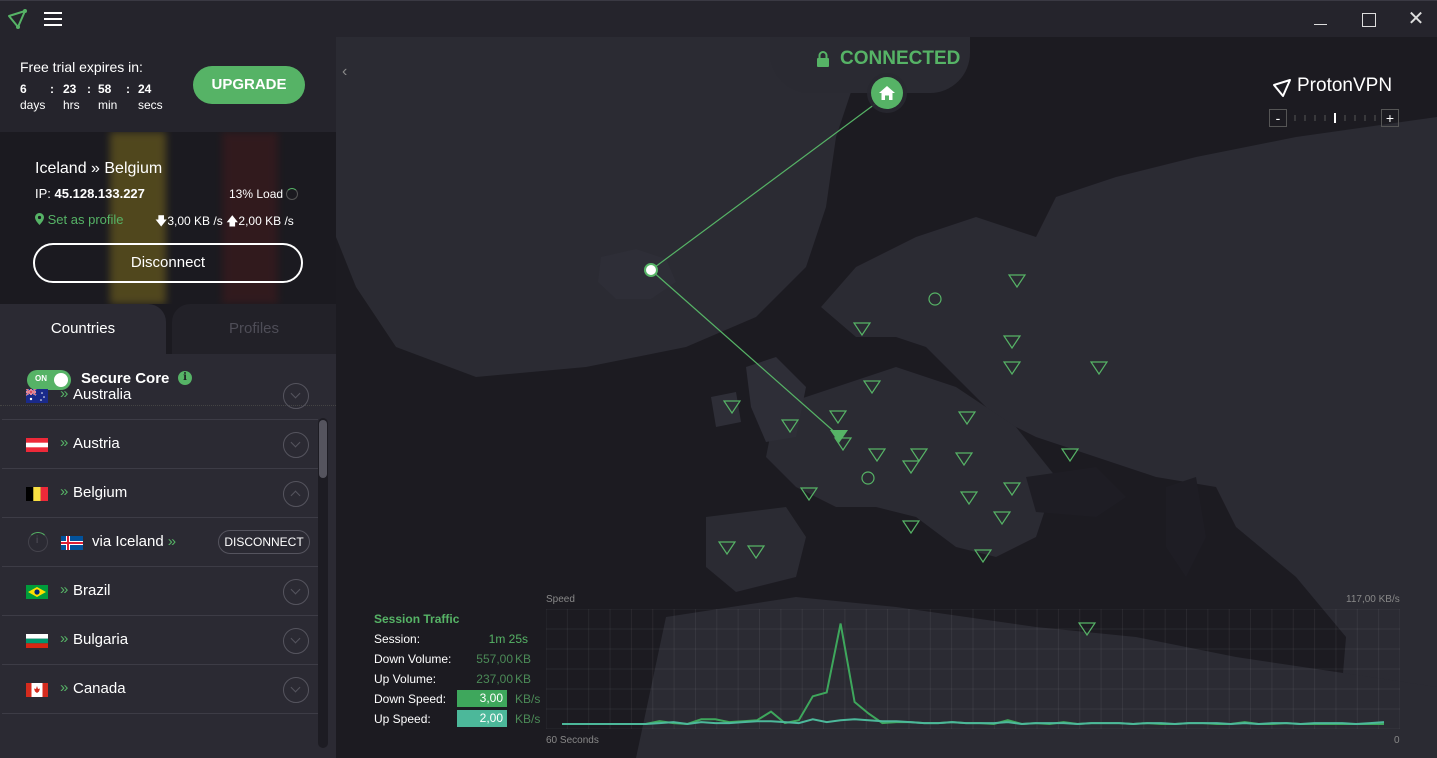  What do you see at coordinates (160, 689) in the screenshot?
I see `country-row: » Canada` at bounding box center [160, 689].